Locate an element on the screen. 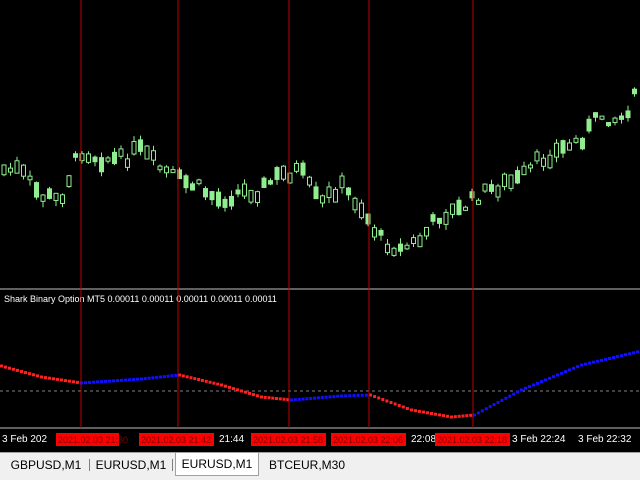 Image resolution: width=640 pixels, height=480 pixels. time-highlight-label: 2021.02.03 21:30 is located at coordinates (93, 440).